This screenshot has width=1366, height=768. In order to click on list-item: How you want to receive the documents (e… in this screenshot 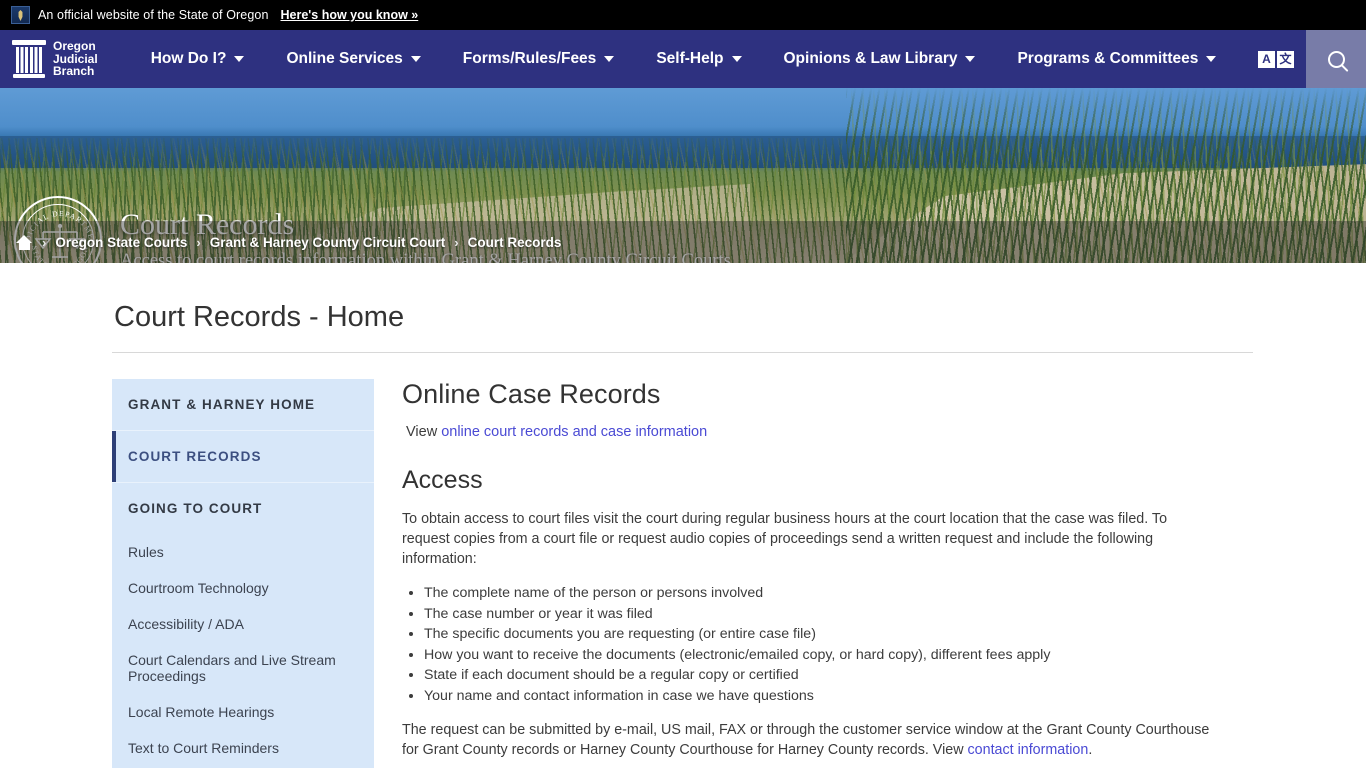, I will do `click(839, 655)`.